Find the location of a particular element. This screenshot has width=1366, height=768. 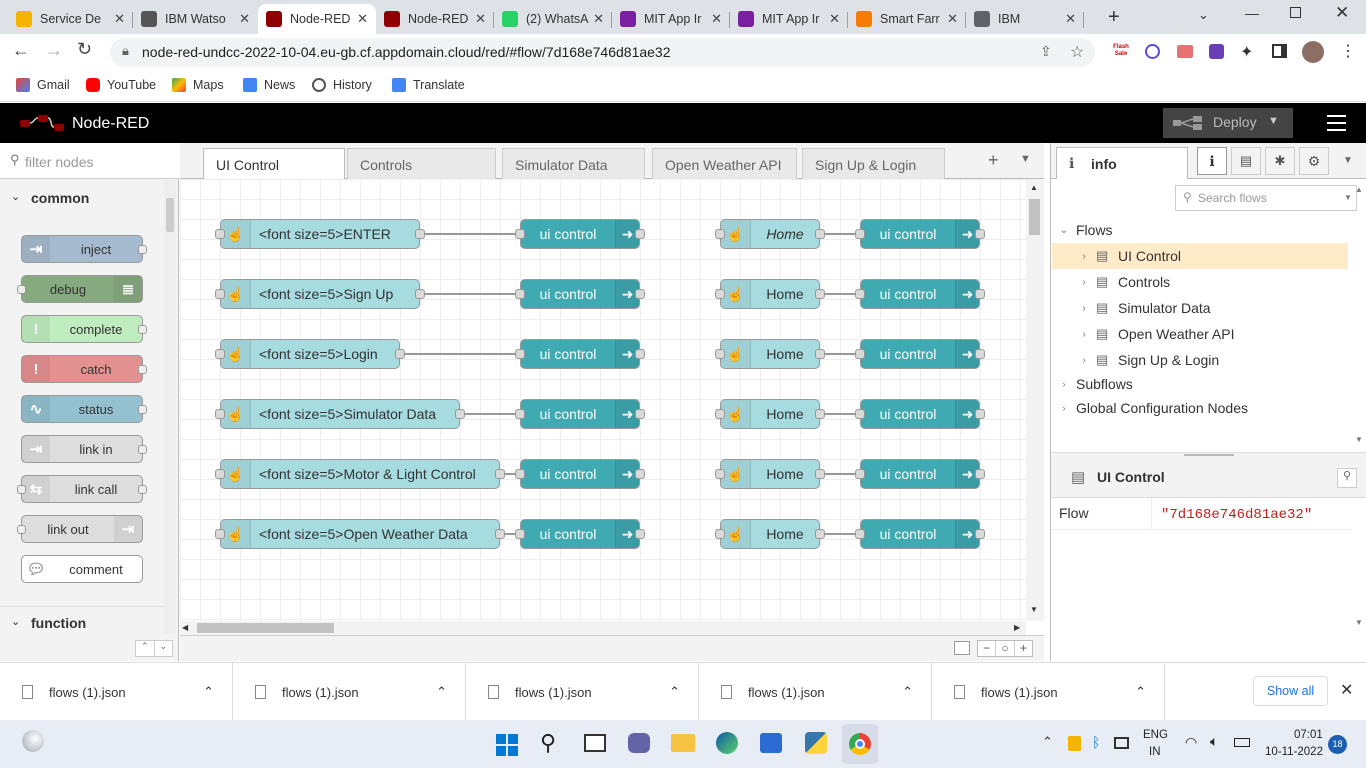

tree-flow-item: › ▤ Simulator Data is located at coordinates (1200, 308).